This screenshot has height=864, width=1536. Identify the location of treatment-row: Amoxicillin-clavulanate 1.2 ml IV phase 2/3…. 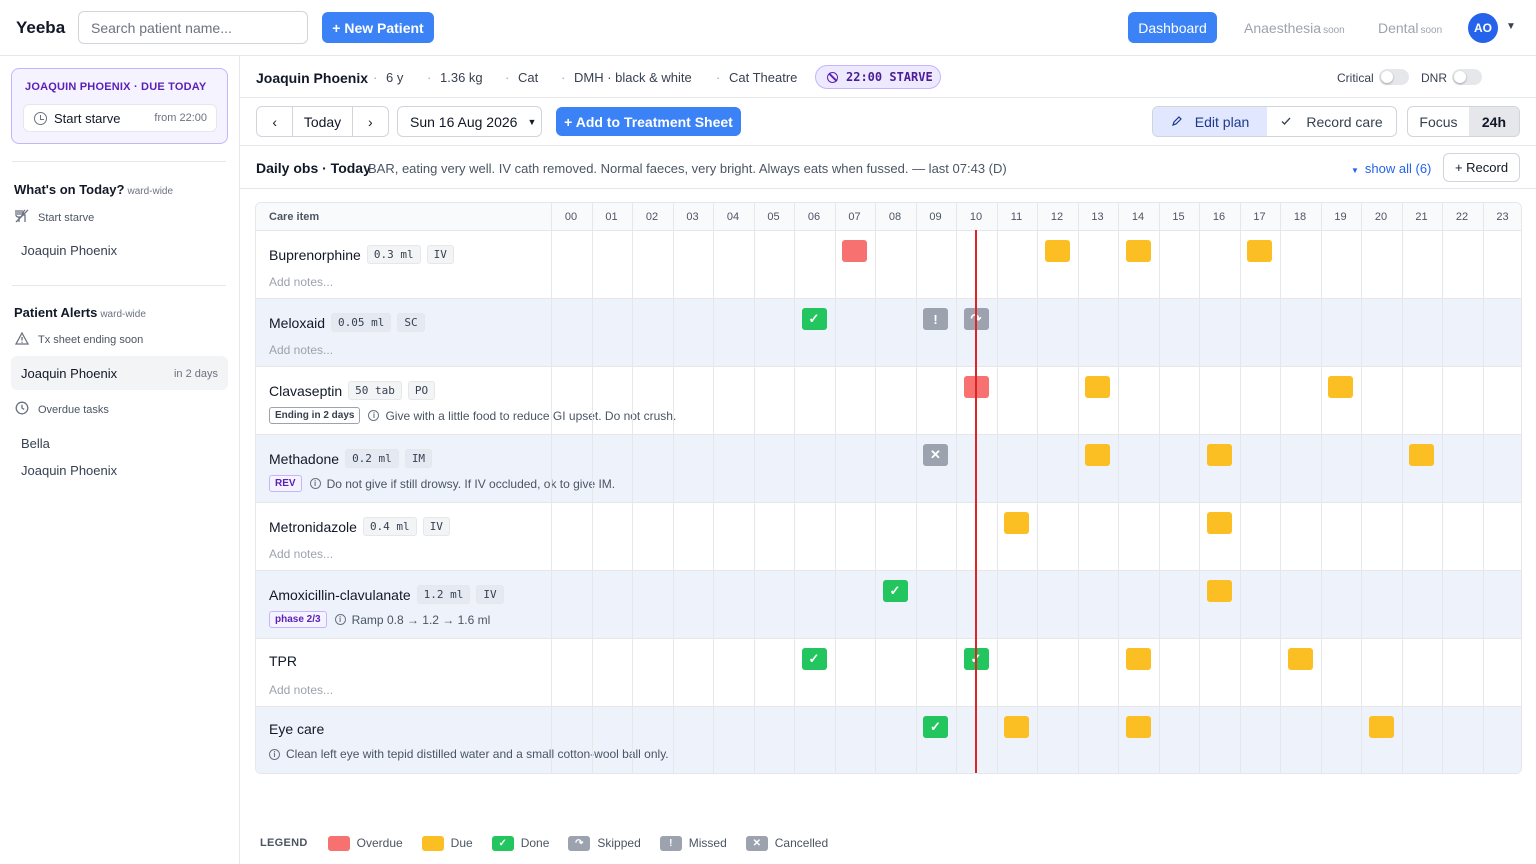
(888, 605).